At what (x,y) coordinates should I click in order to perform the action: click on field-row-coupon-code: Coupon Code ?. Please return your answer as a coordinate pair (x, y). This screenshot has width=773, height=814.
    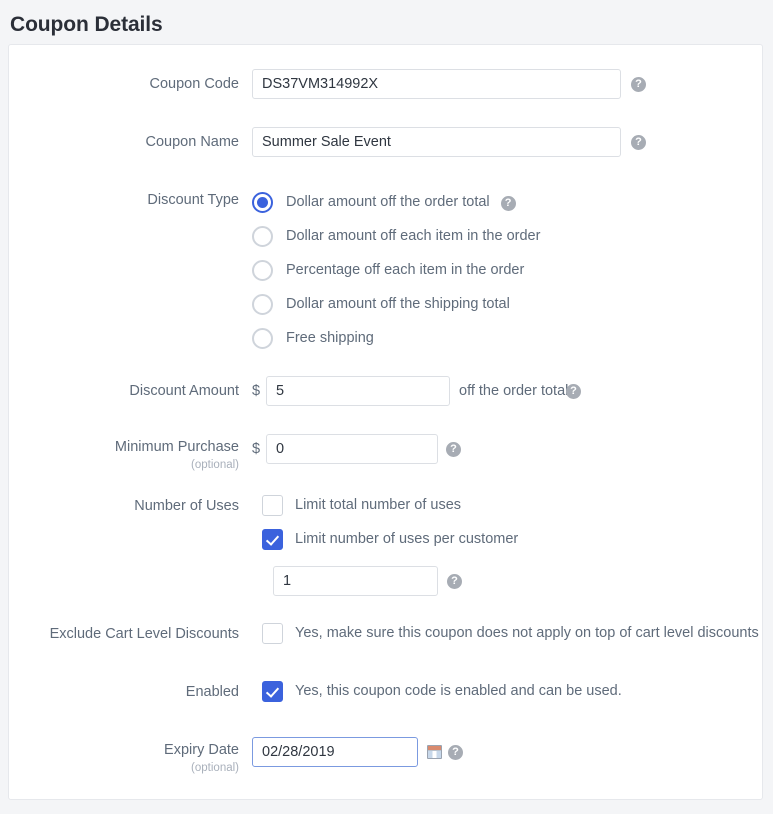
    Looking at the image, I should click on (385, 89).